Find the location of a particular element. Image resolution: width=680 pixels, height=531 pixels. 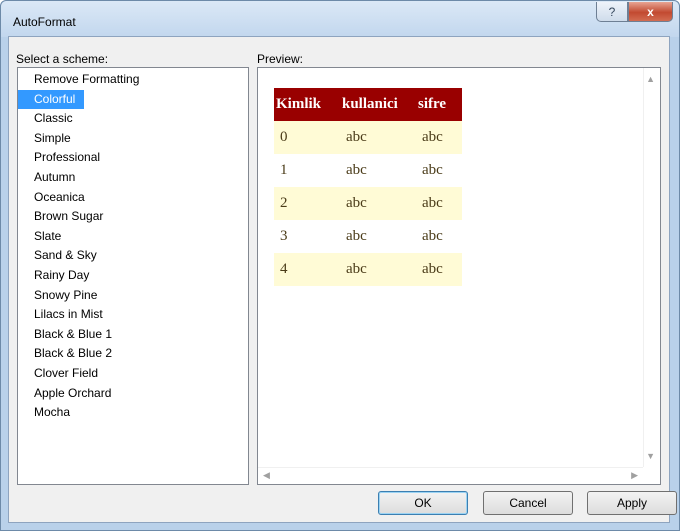

preview-vertical-scrollbar: ▲ ▼ is located at coordinates (651, 267).